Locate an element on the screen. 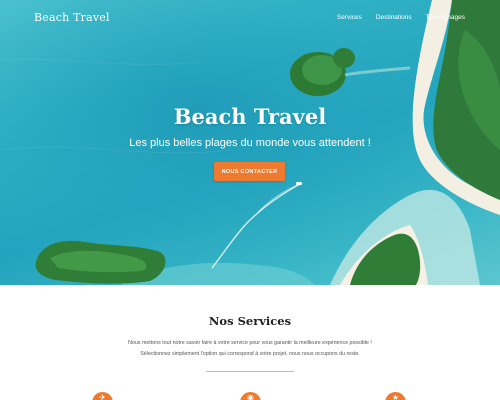 This screenshot has height=400, width=500. brand-logo-link: Beach Travel is located at coordinates (72, 17).